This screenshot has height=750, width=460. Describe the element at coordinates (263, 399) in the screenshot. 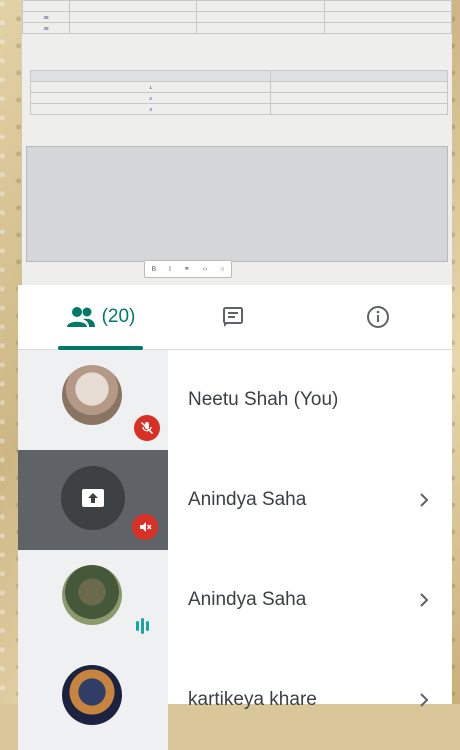

I see `participant-name: Neetu Shah (You)` at that location.